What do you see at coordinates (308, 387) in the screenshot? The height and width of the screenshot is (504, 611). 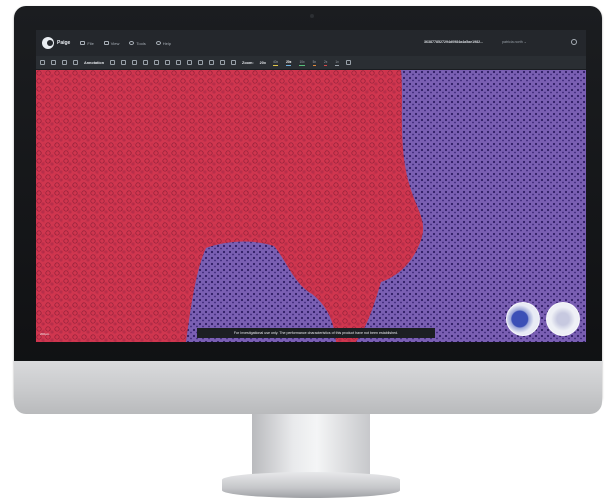 I see `monitor-chin` at bounding box center [308, 387].